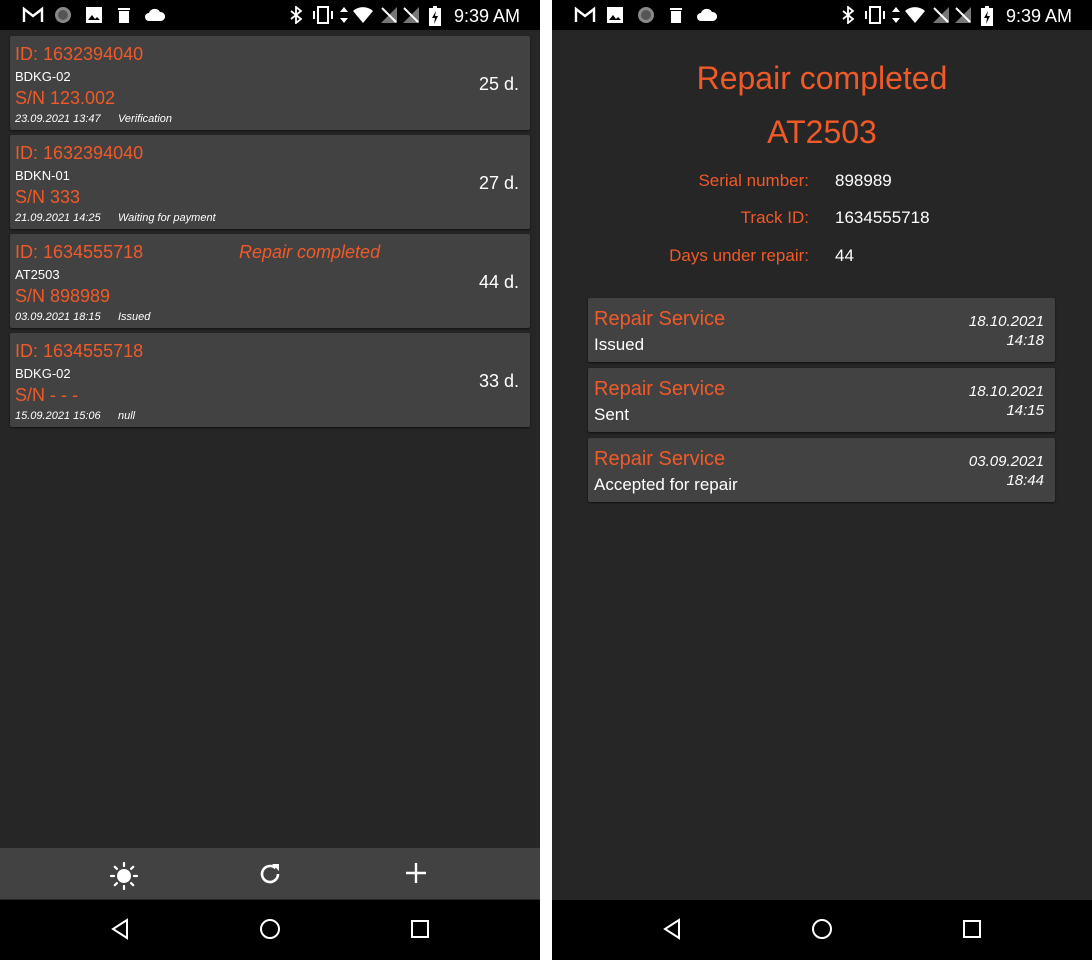  Describe the element at coordinates (46, 395) in the screenshot. I see `serial-number: S/N - - -` at that location.